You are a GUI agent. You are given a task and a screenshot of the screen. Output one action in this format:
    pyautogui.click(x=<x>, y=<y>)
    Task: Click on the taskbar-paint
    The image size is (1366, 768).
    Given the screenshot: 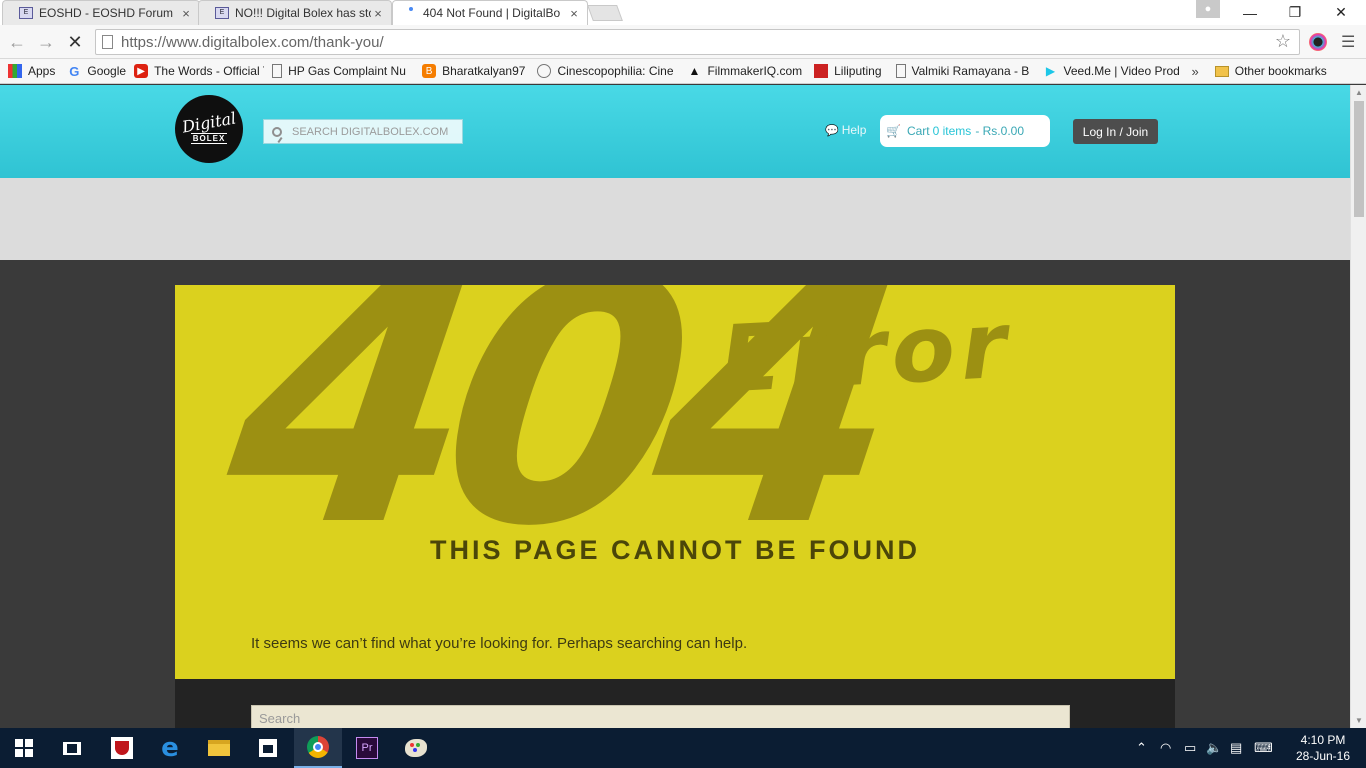 What is the action you would take?
    pyautogui.click(x=416, y=748)
    